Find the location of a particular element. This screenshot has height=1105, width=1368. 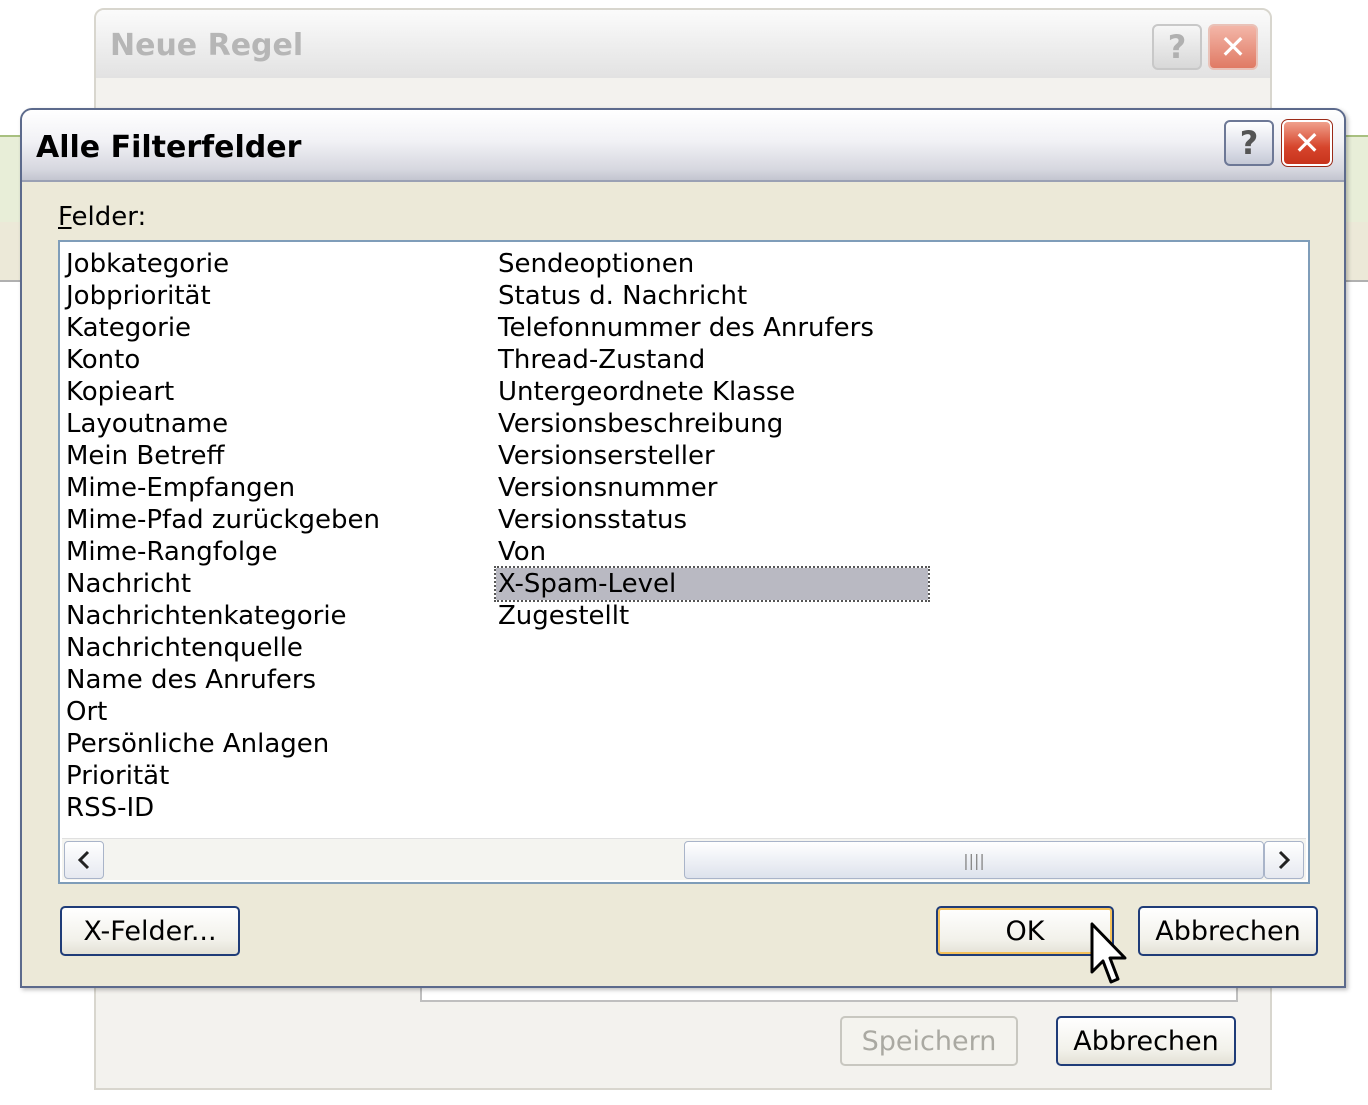

neue-regel-cancel-button: Abbrechen is located at coordinates (1146, 1041).